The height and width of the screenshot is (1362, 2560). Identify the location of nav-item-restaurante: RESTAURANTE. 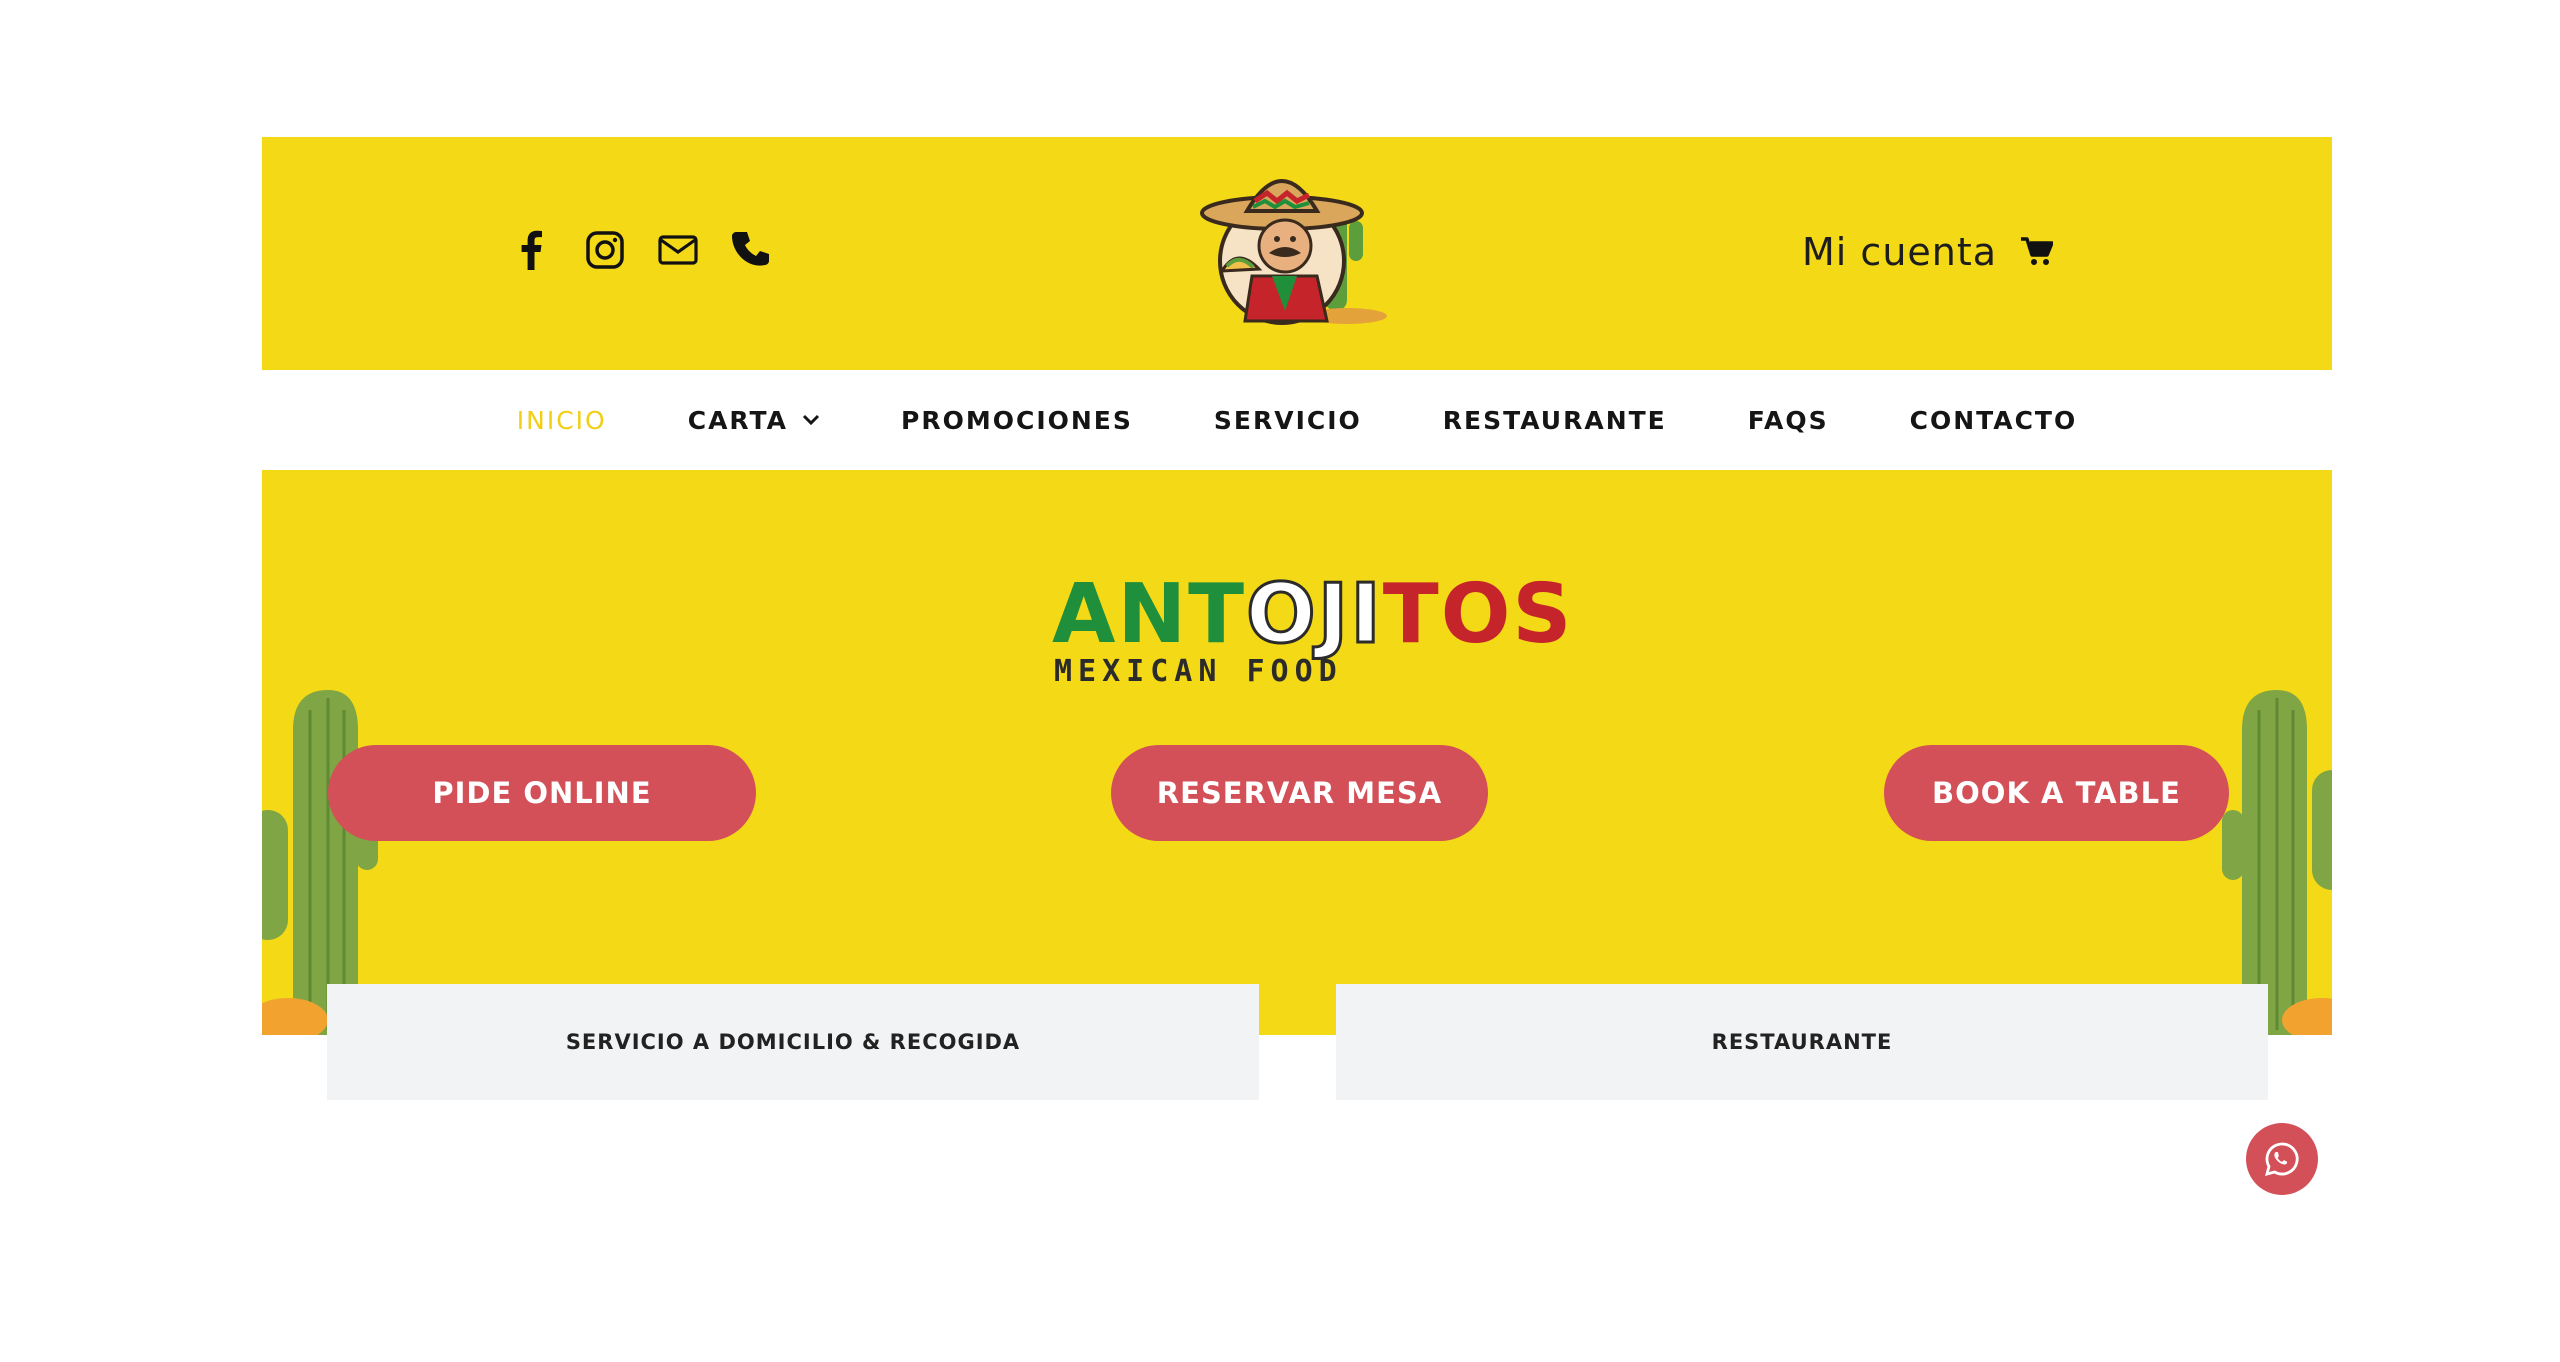
(1555, 420).